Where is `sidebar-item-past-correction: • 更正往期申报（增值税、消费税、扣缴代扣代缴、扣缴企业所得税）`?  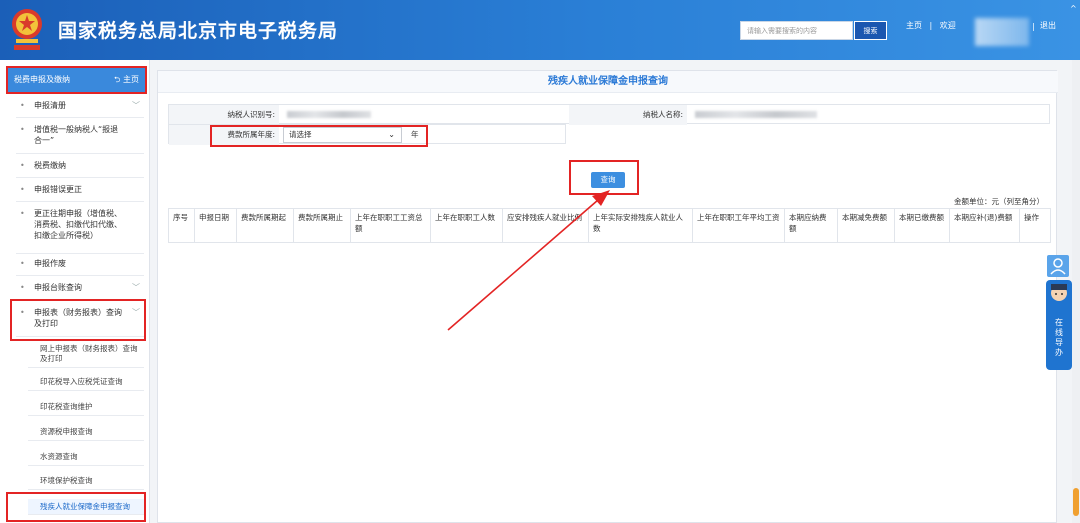 sidebar-item-past-correction: • 更正往期申报（增值税、消费税、扣缴代扣代缴、扣缴企业所得税） is located at coordinates (80, 231).